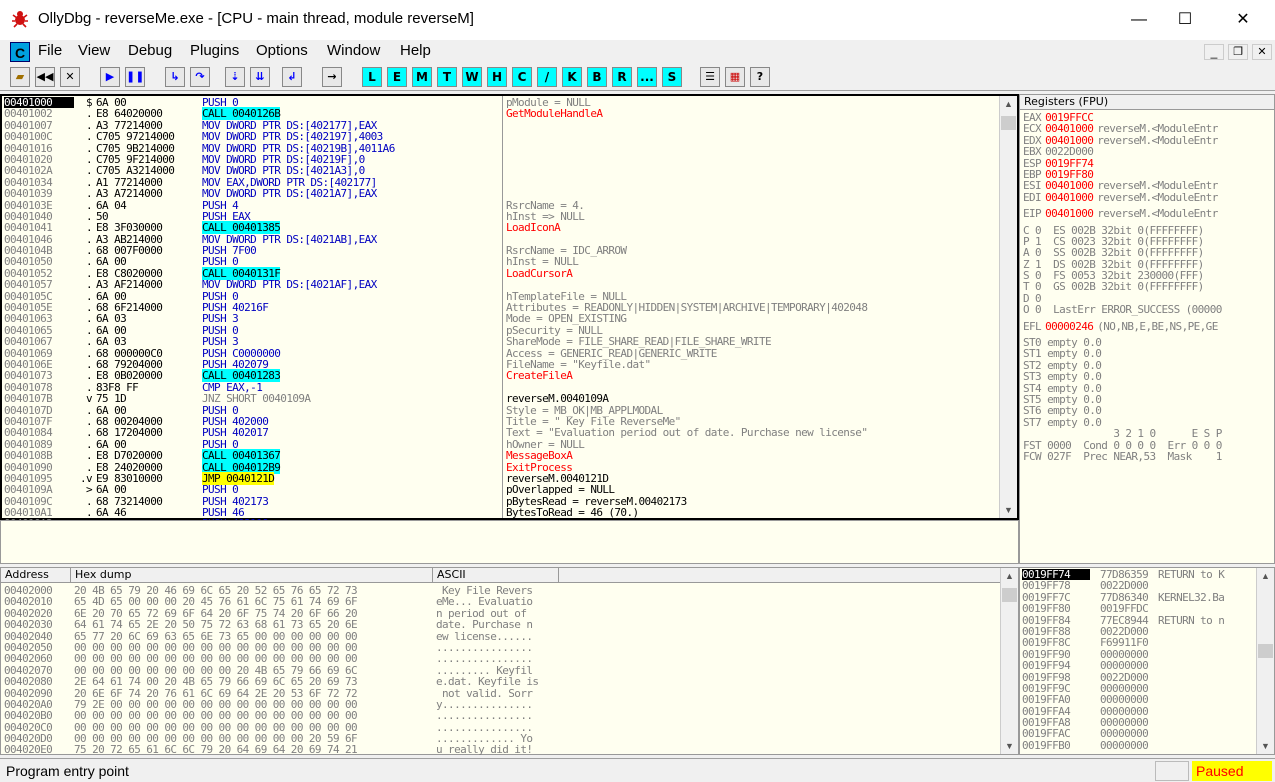 This screenshot has width=1275, height=782. What do you see at coordinates (1214, 52) in the screenshot?
I see `mdi-minimize-button: _` at bounding box center [1214, 52].